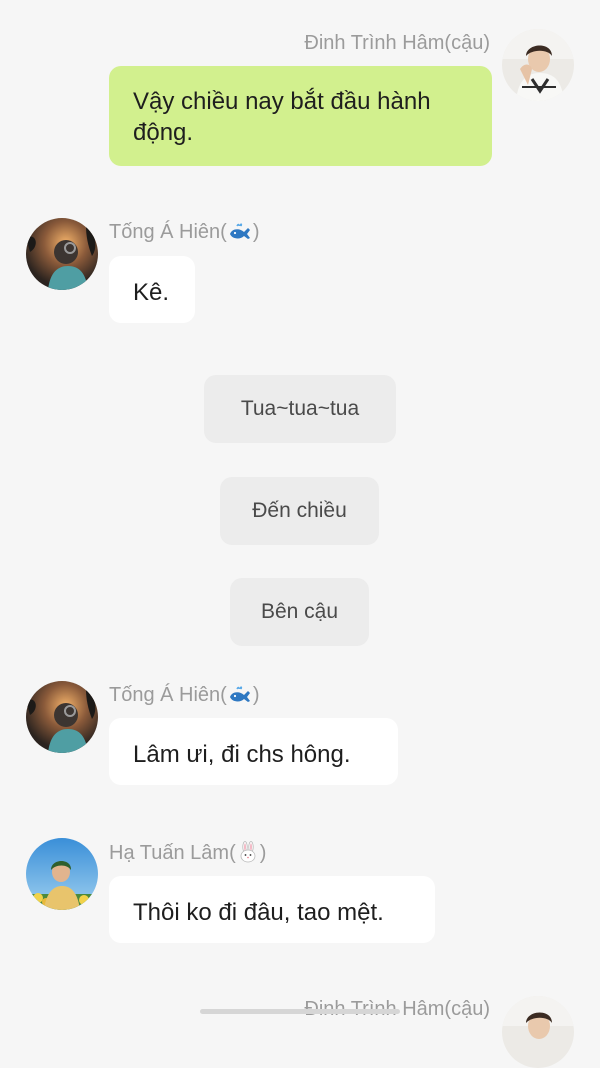 This screenshot has height=1068, width=600. What do you see at coordinates (299, 511) in the screenshot?
I see `system-note: Đến chiều` at bounding box center [299, 511].